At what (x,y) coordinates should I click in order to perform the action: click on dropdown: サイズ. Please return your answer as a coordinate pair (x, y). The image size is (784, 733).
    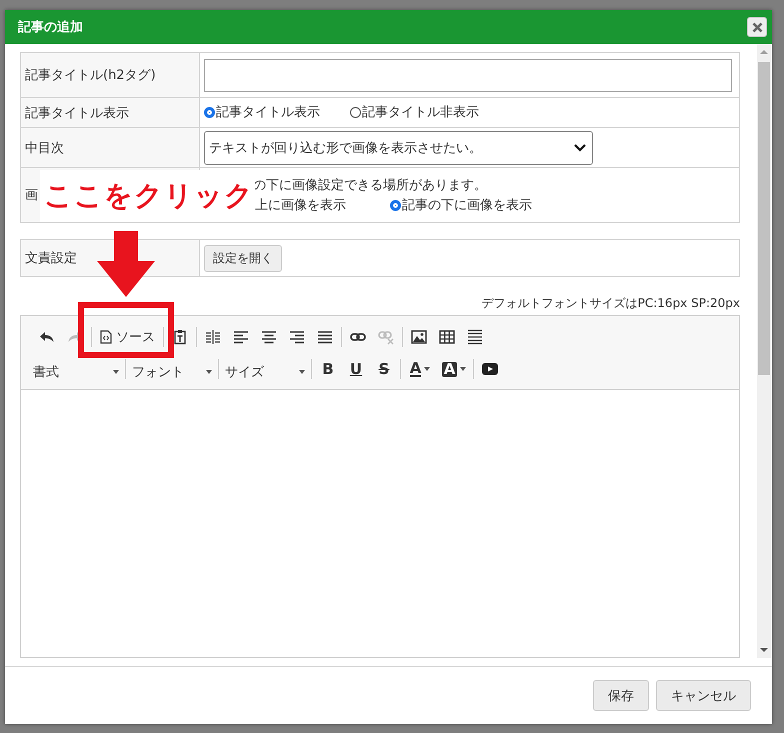
    Looking at the image, I should click on (265, 372).